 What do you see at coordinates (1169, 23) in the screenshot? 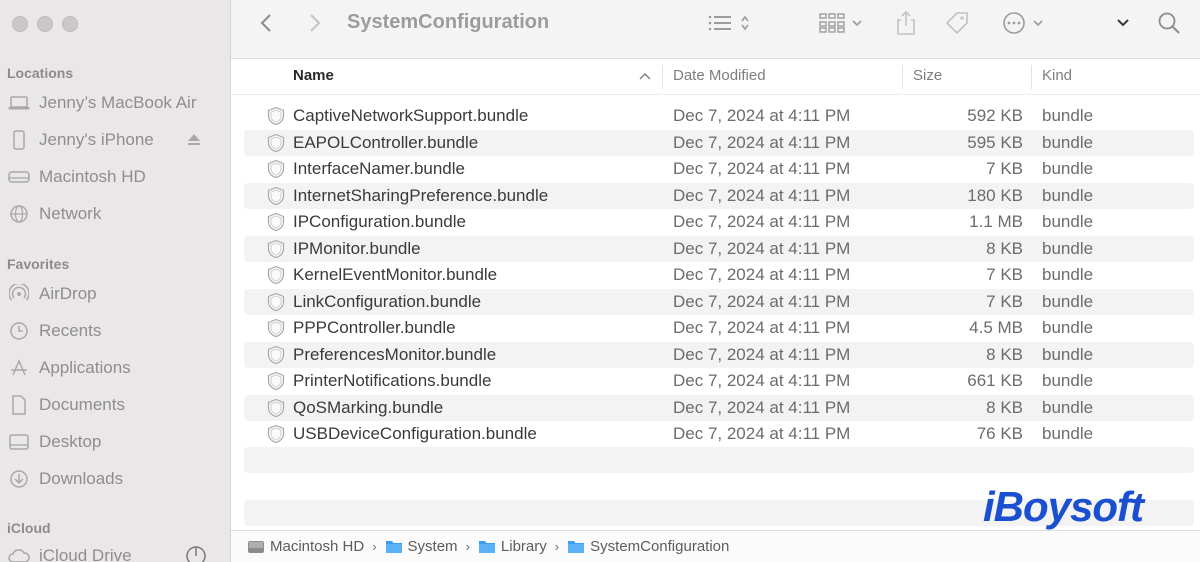
I see `search-button` at bounding box center [1169, 23].